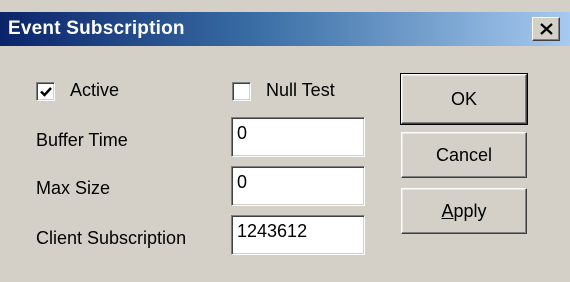 Image resolution: width=570 pixels, height=282 pixels. What do you see at coordinates (464, 155) in the screenshot?
I see `cancel-button: Cancel` at bounding box center [464, 155].